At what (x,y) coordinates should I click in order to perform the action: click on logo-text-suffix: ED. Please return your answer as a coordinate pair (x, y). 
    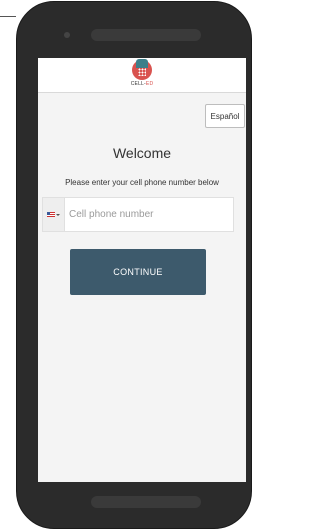
    Looking at the image, I should click on (149, 84).